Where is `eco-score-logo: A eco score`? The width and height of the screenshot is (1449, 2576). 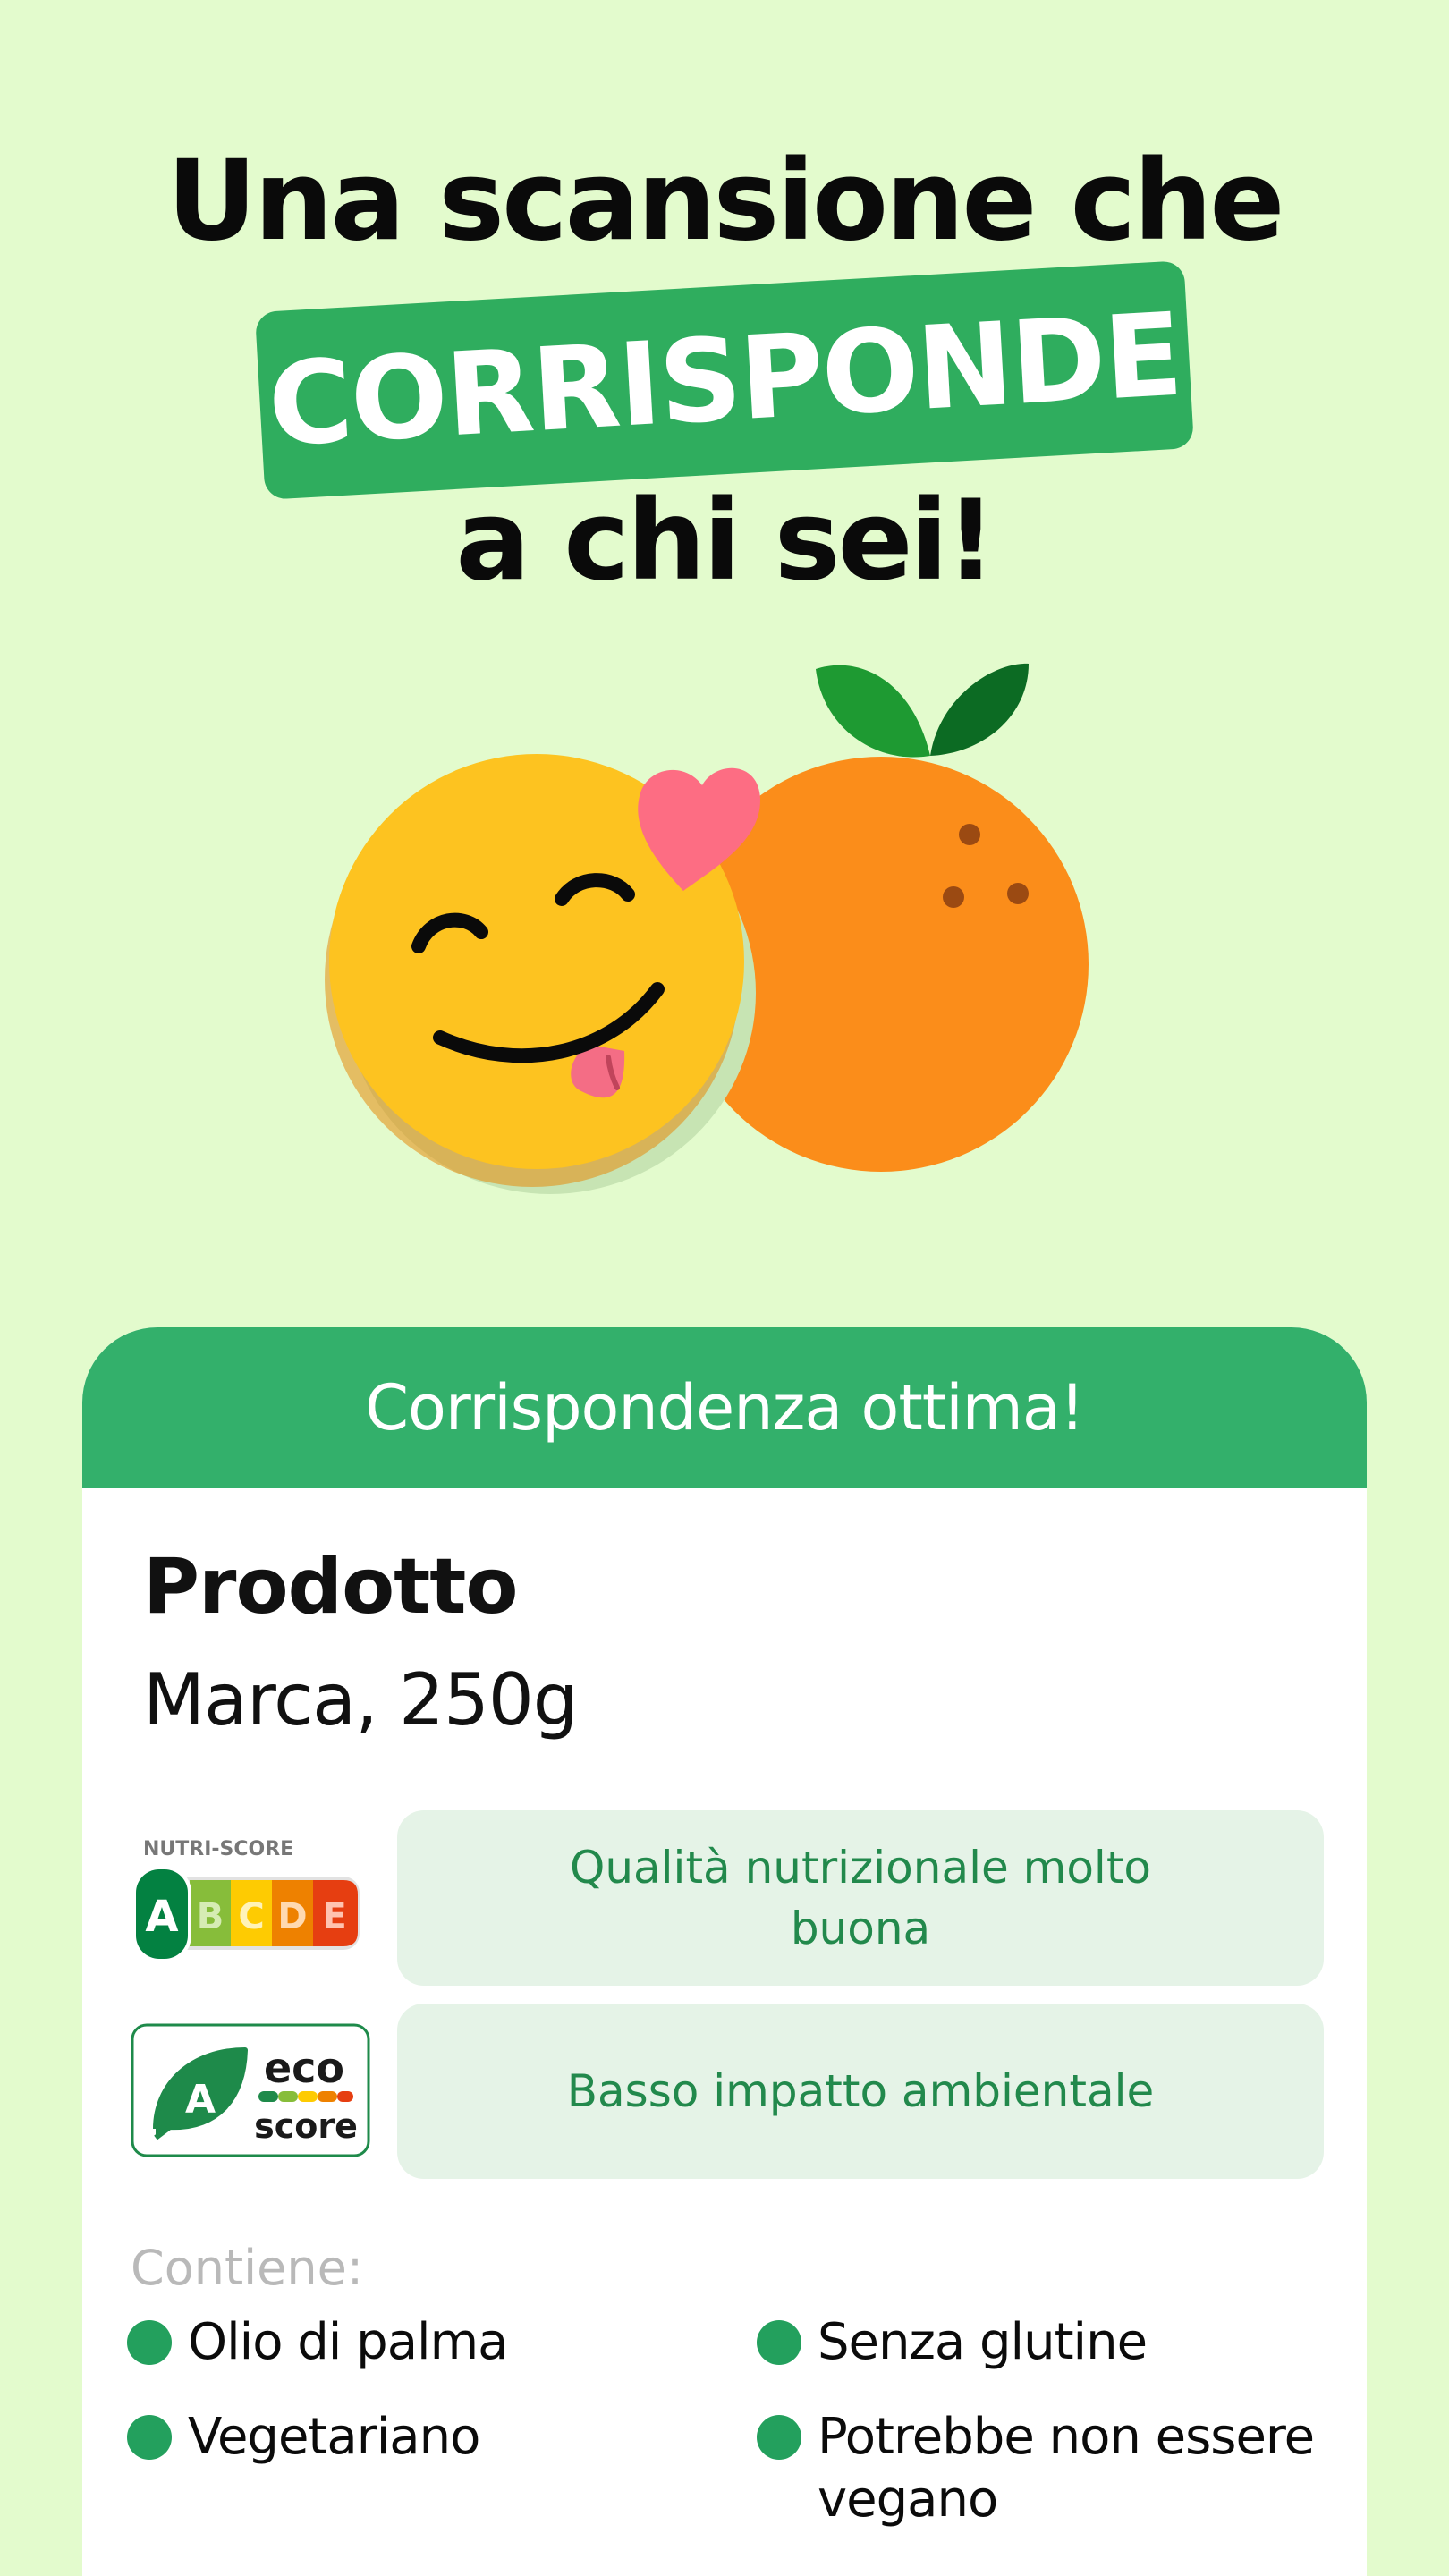 eco-score-logo: A eco score is located at coordinates (250, 2090).